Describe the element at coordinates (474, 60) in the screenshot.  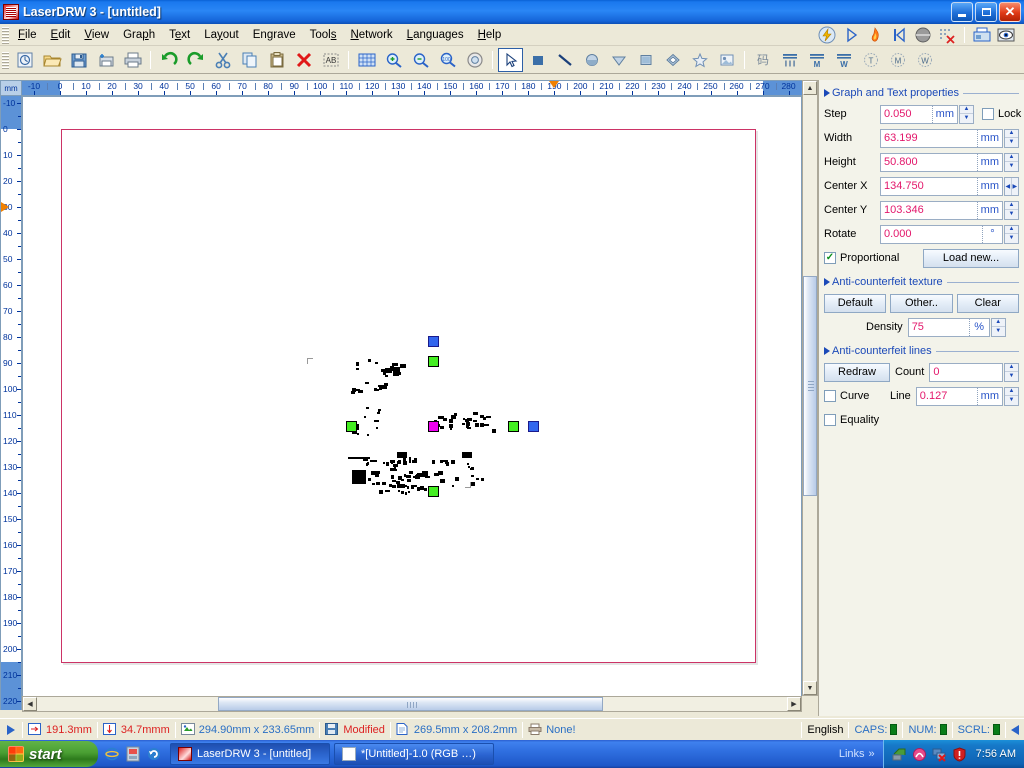
I see `zoom-fit-icon` at that location.